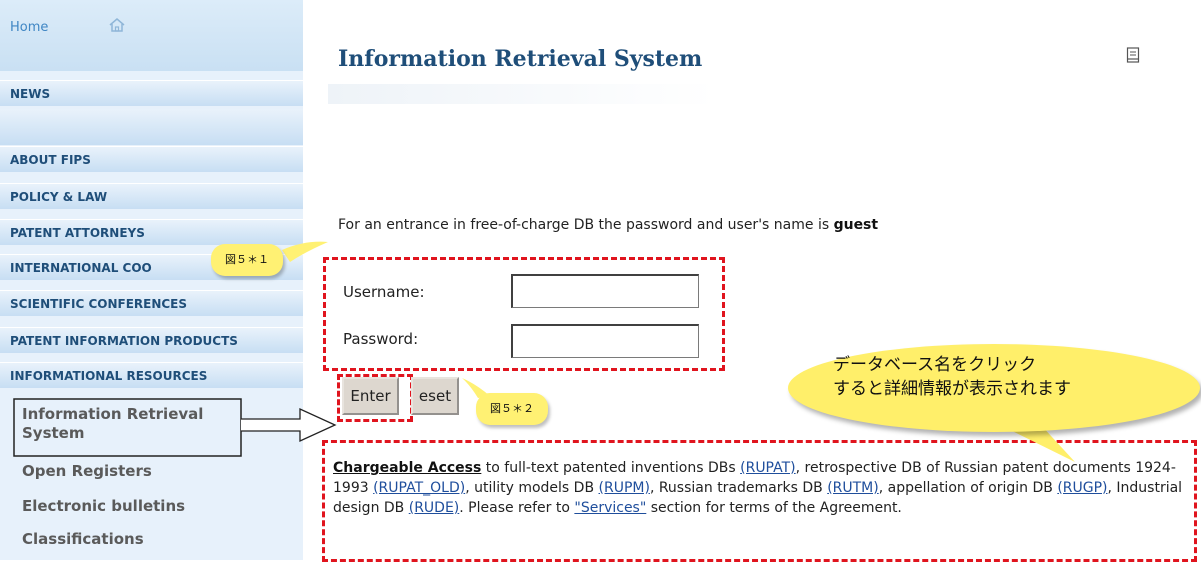  What do you see at coordinates (127, 427) in the screenshot?
I see `sidebar-item-highlight` at bounding box center [127, 427].